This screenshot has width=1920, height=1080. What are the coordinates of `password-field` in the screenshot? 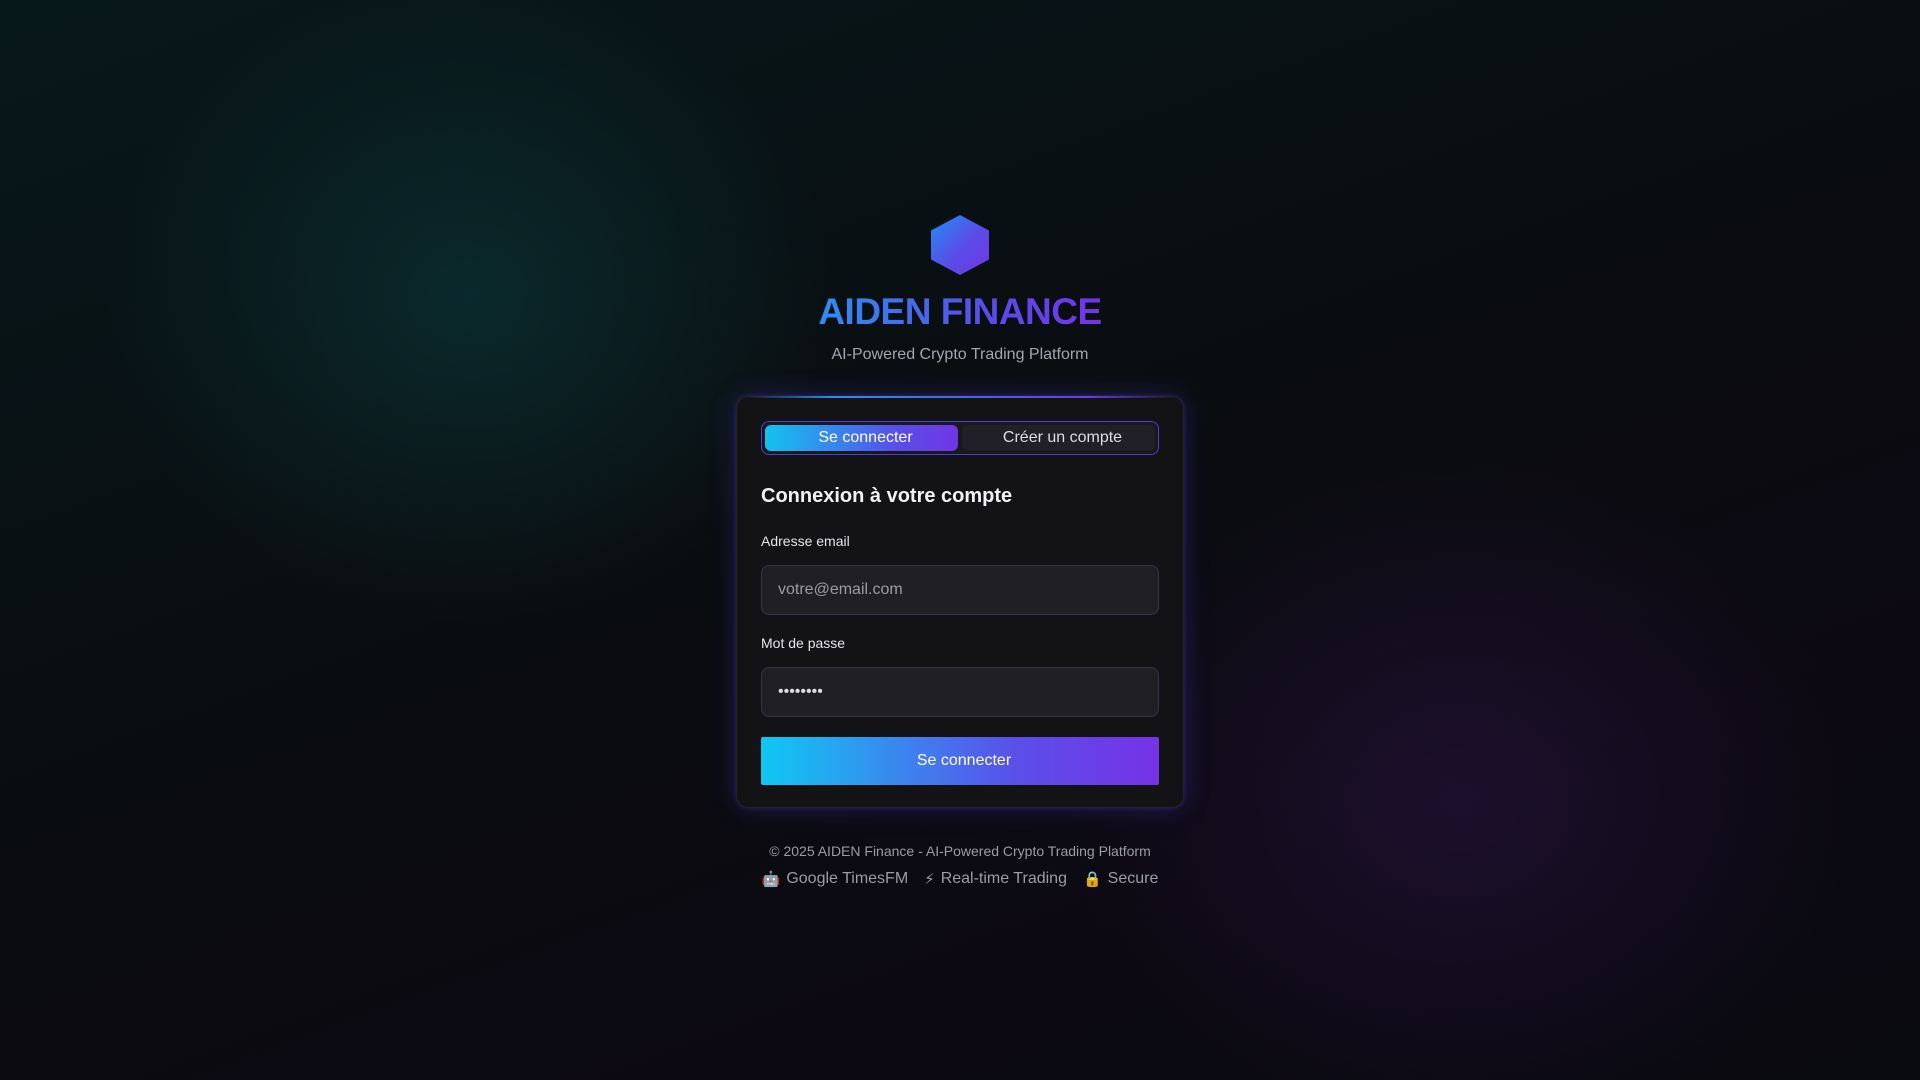 It's located at (960, 692).